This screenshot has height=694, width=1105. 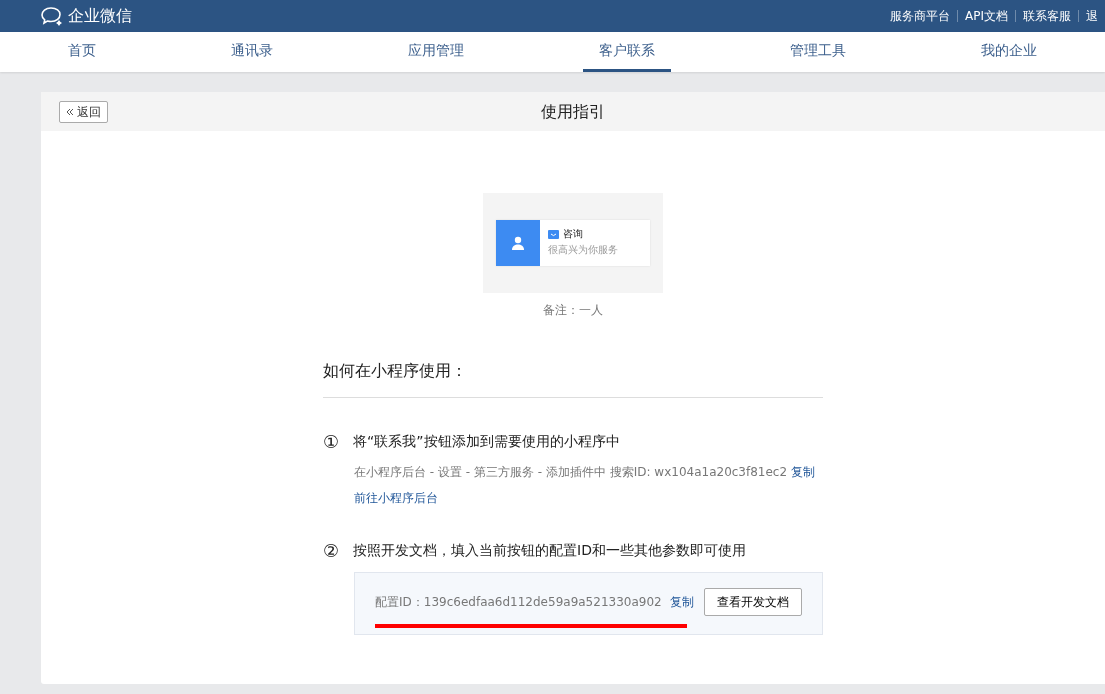 What do you see at coordinates (396, 498) in the screenshot?
I see `mini-program-link: 前往小程序后台` at bounding box center [396, 498].